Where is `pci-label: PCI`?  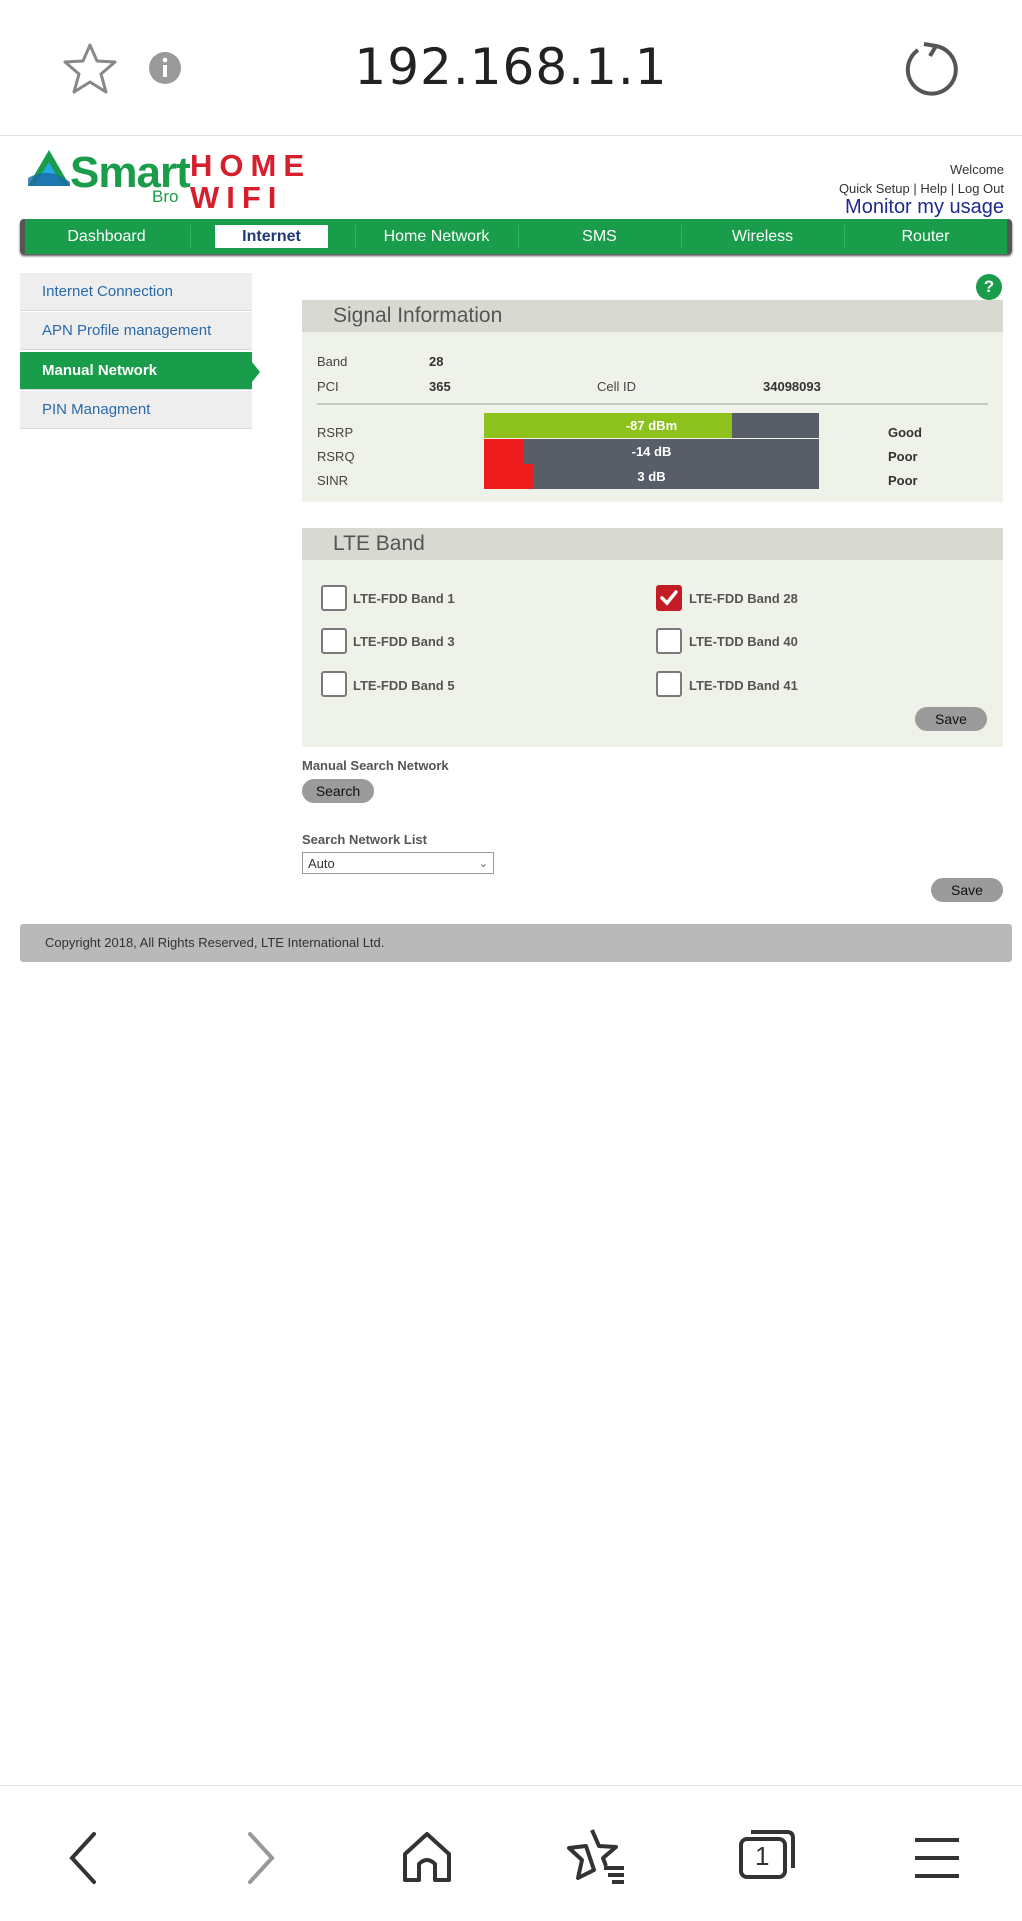 pci-label: PCI is located at coordinates (328, 386).